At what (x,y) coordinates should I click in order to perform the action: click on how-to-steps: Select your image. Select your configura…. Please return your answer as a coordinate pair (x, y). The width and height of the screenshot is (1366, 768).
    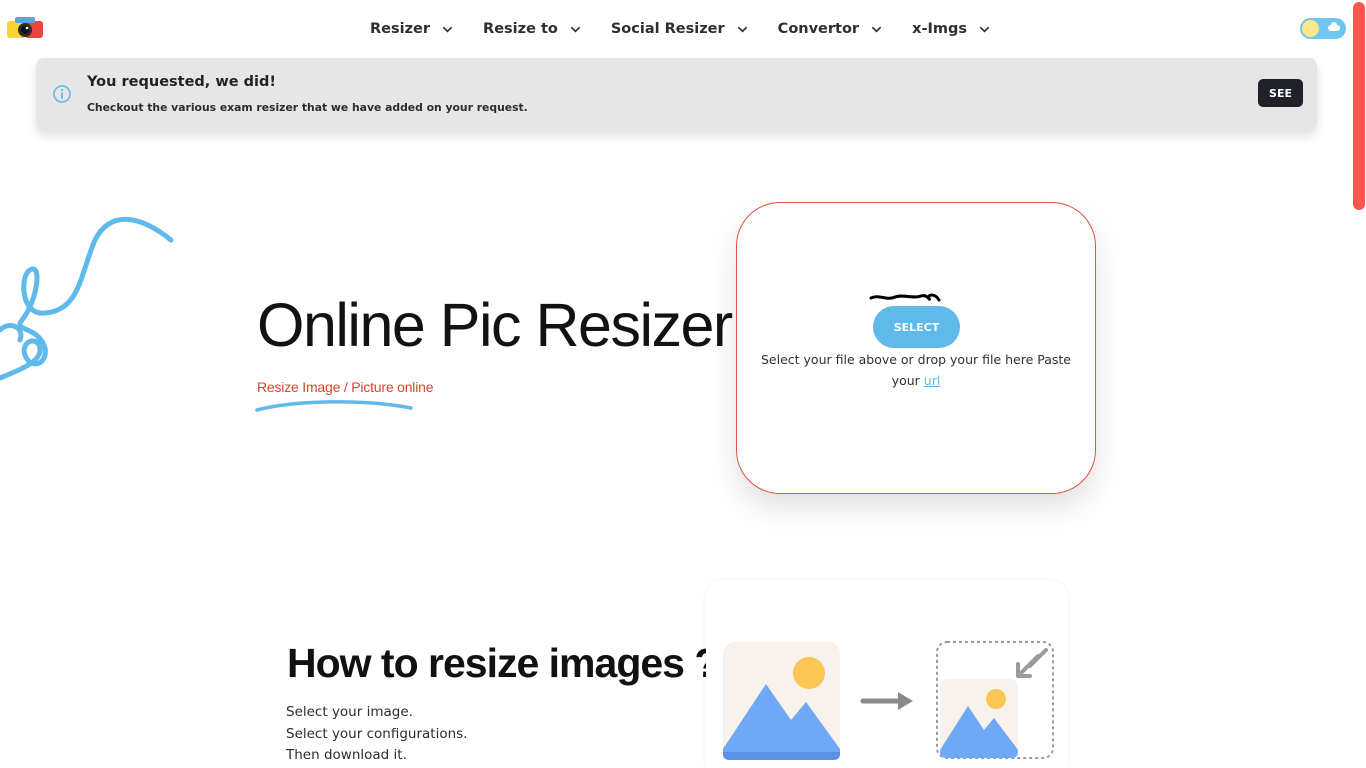
    Looking at the image, I should click on (376, 734).